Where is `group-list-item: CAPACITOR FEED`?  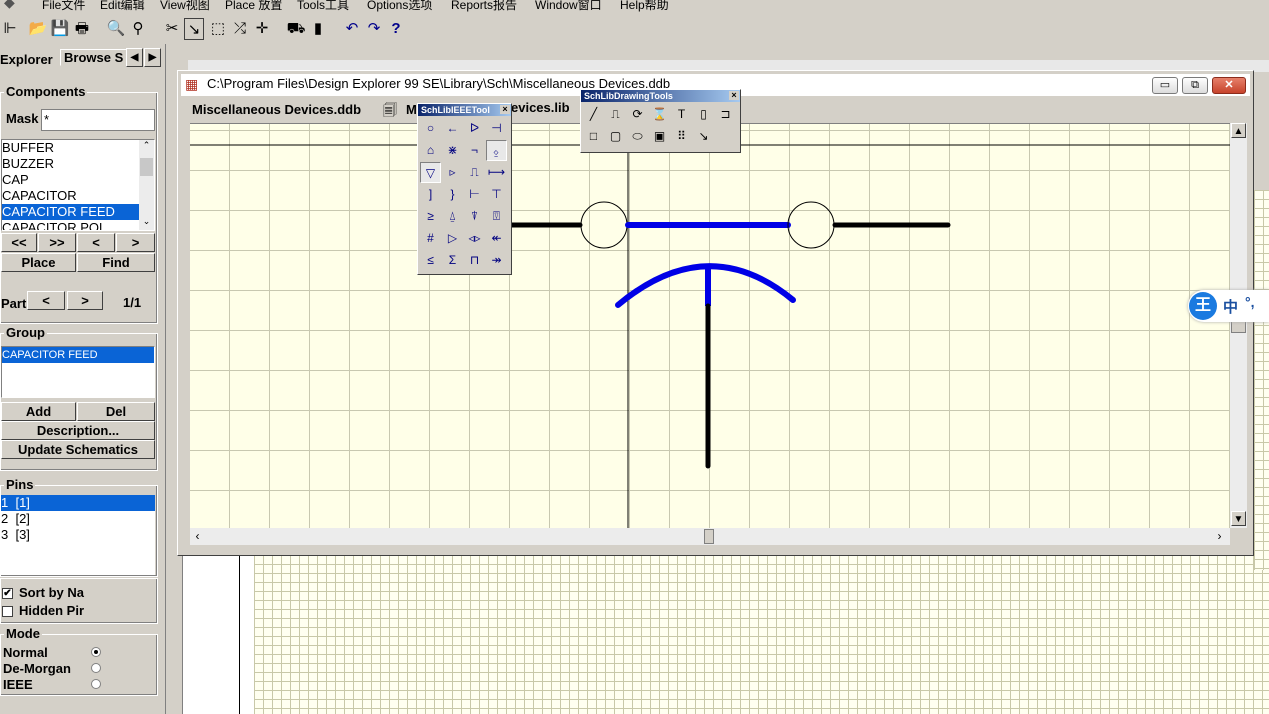
group-list-item: CAPACITOR FEED is located at coordinates (78, 355).